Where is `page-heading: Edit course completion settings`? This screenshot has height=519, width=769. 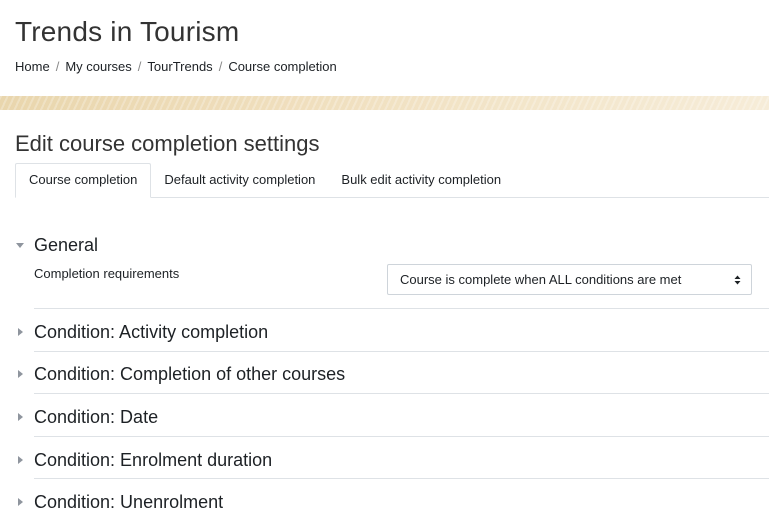
page-heading: Edit course completion settings is located at coordinates (167, 143).